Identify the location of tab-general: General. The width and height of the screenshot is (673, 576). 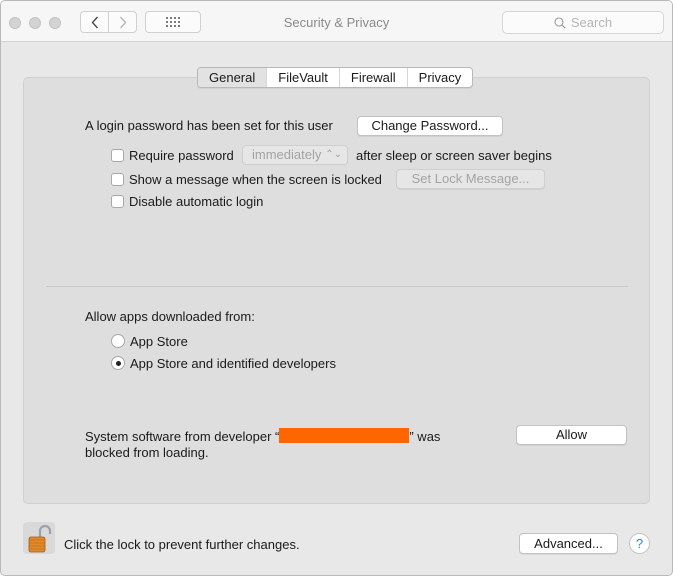
(232, 77).